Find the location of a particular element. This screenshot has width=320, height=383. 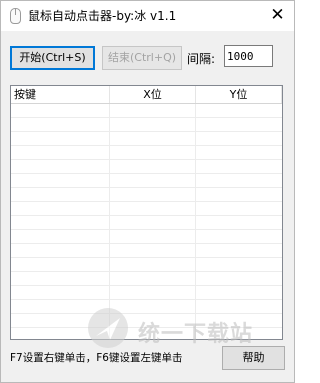

app-icon is located at coordinates (15, 16).